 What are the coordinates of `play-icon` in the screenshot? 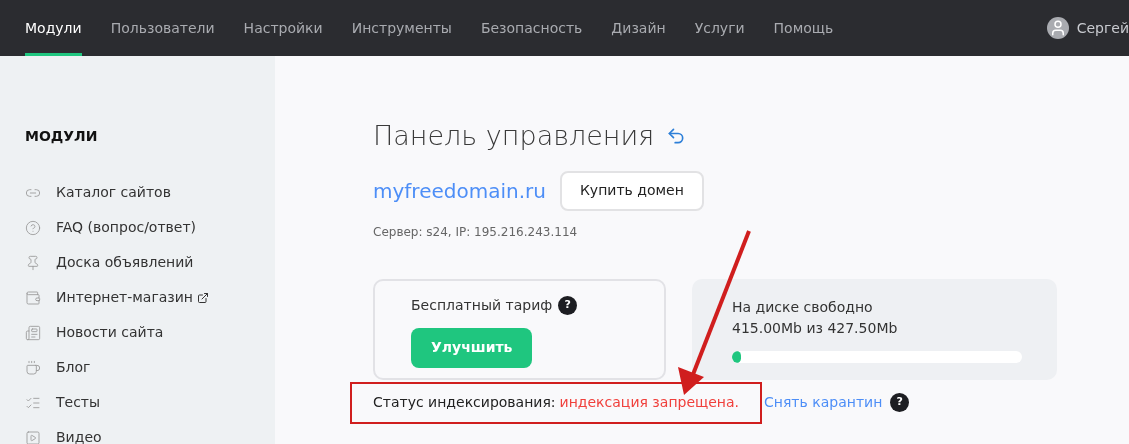 It's located at (33, 436).